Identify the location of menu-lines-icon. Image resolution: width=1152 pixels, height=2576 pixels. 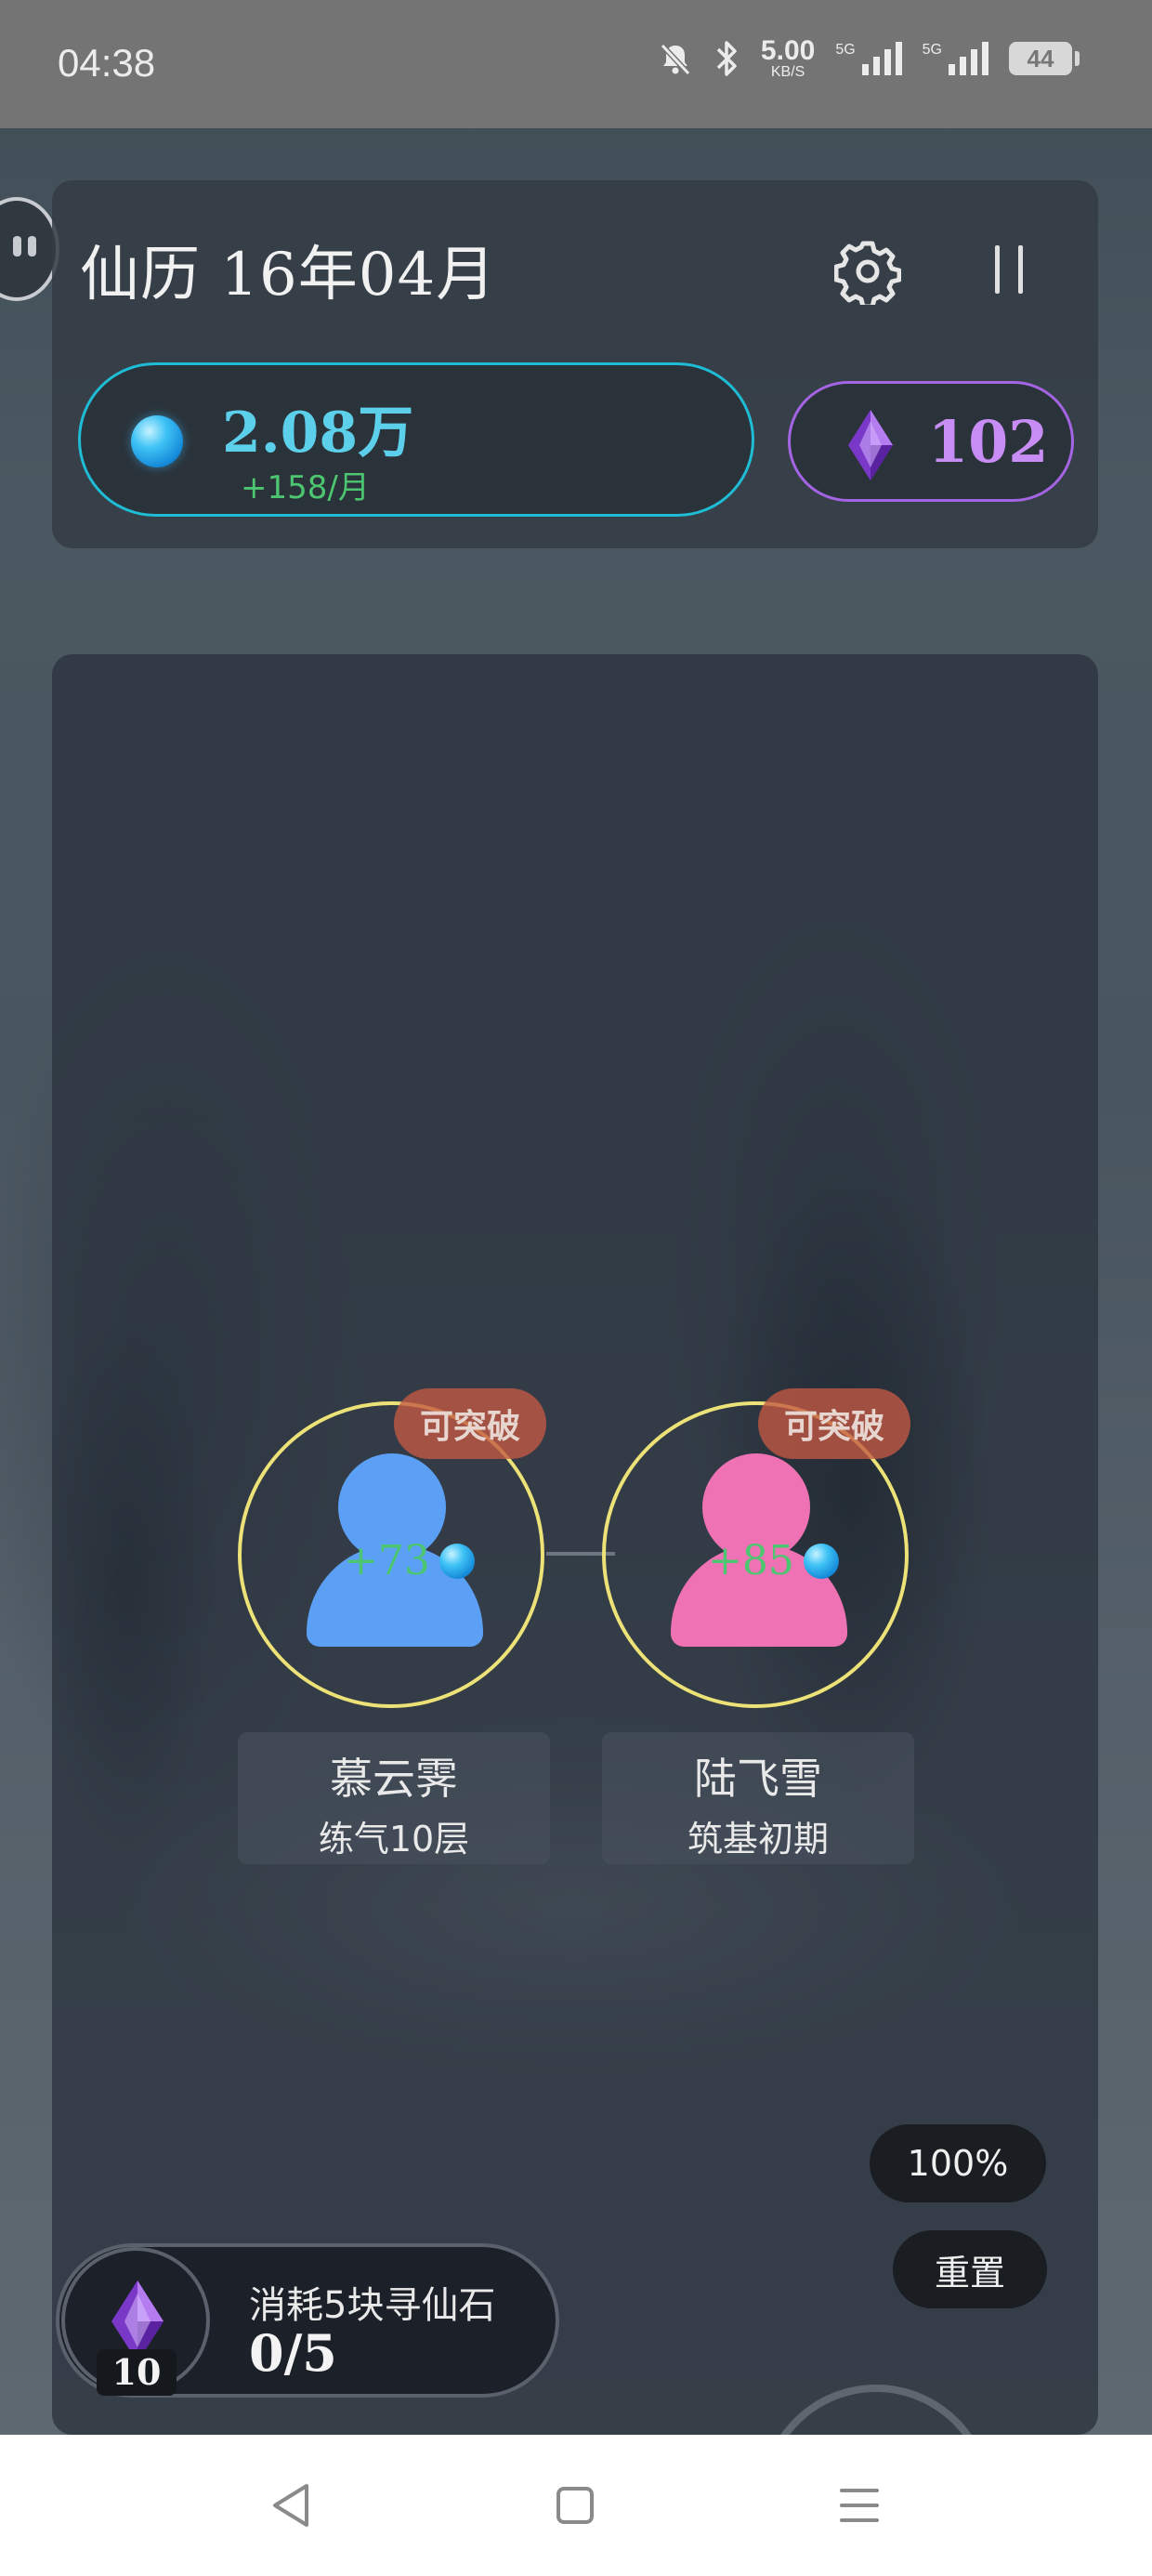
(859, 2505).